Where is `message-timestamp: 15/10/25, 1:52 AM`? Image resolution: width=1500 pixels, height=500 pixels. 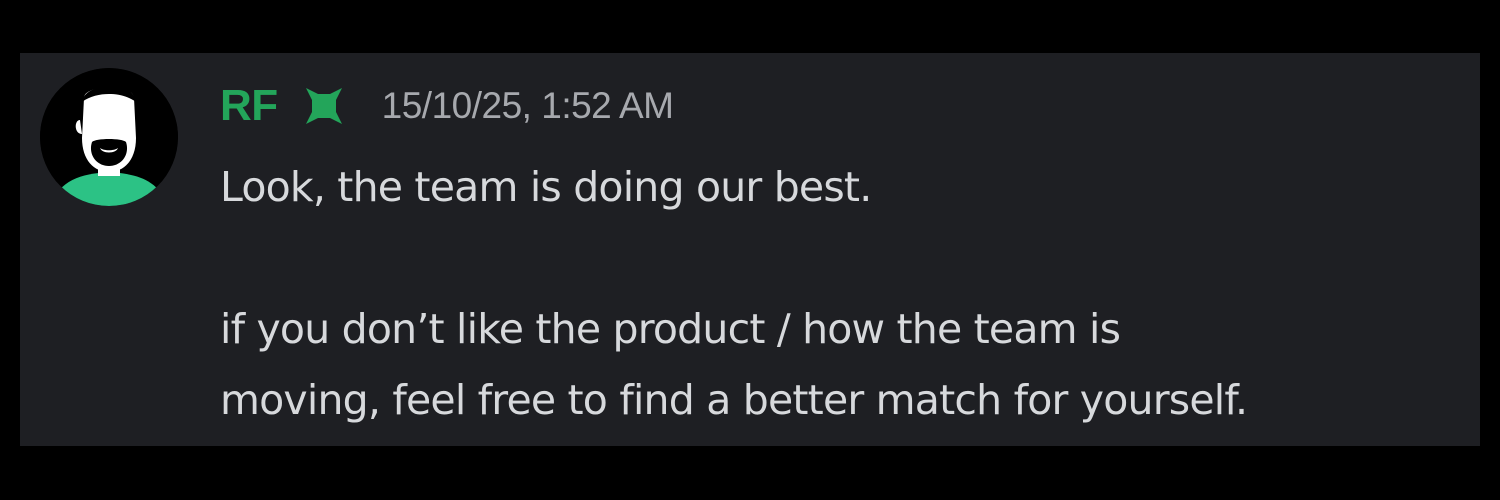
message-timestamp: 15/10/25, 1:52 AM is located at coordinates (528, 106).